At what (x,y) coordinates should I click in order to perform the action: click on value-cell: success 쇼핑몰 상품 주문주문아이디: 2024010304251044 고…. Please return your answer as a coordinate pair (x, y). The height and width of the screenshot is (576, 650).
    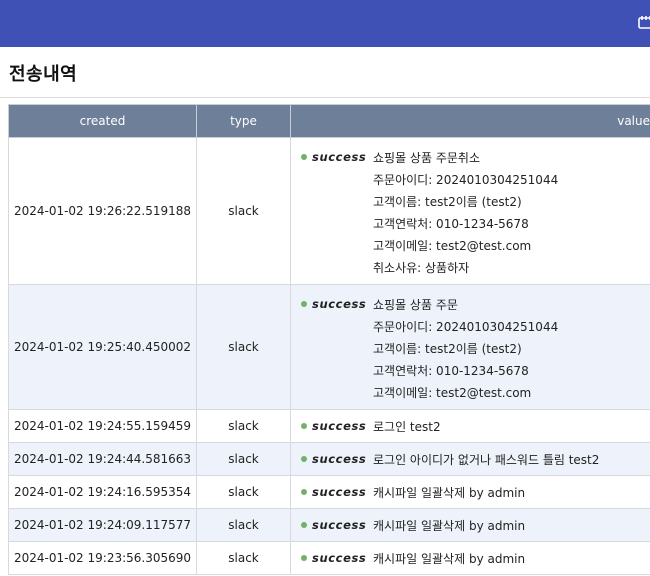
    Looking at the image, I should click on (470, 347).